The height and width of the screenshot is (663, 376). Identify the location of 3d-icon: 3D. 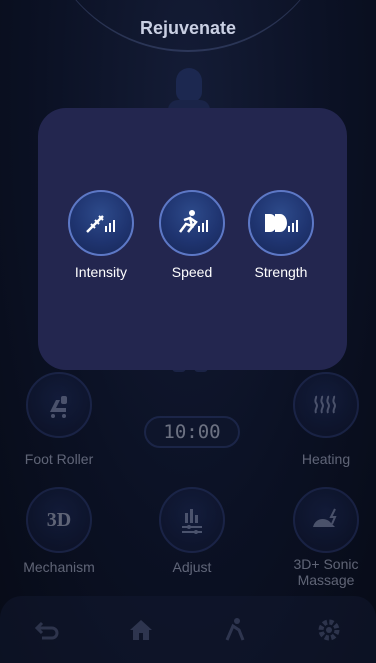
(59, 519).